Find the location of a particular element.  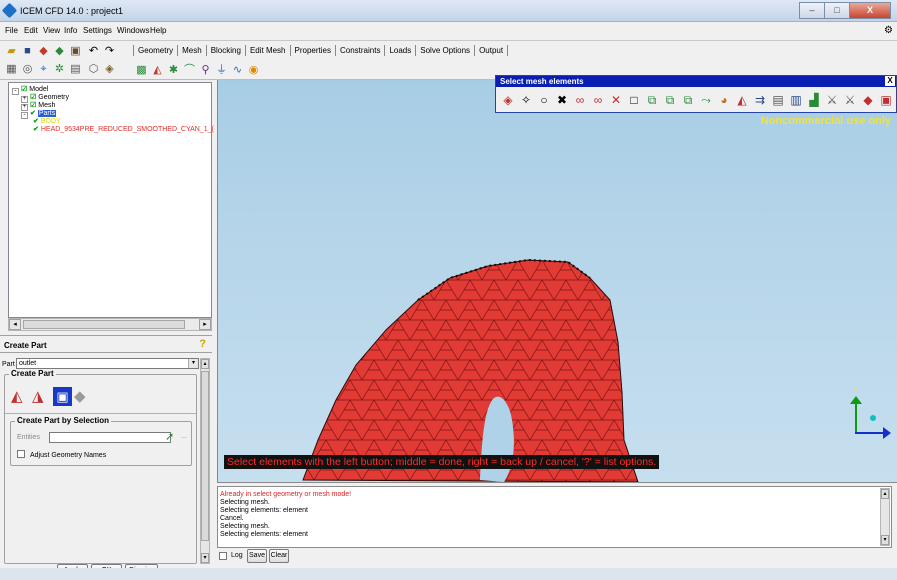

quality-icon: ▩ is located at coordinates (141, 70).